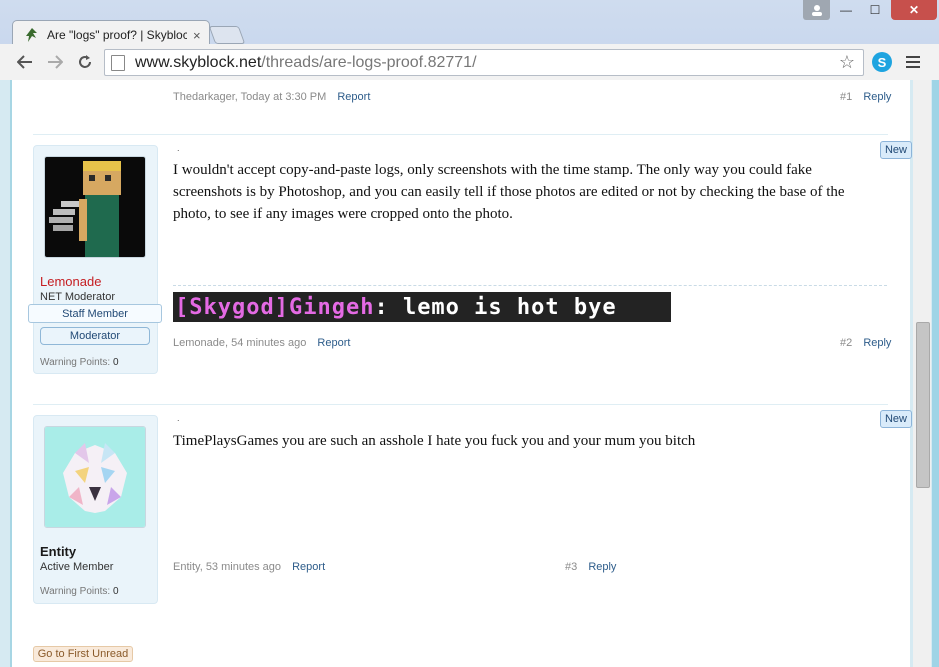 This screenshot has width=939, height=667. I want to click on lemonade-avatar-image, so click(95, 207).